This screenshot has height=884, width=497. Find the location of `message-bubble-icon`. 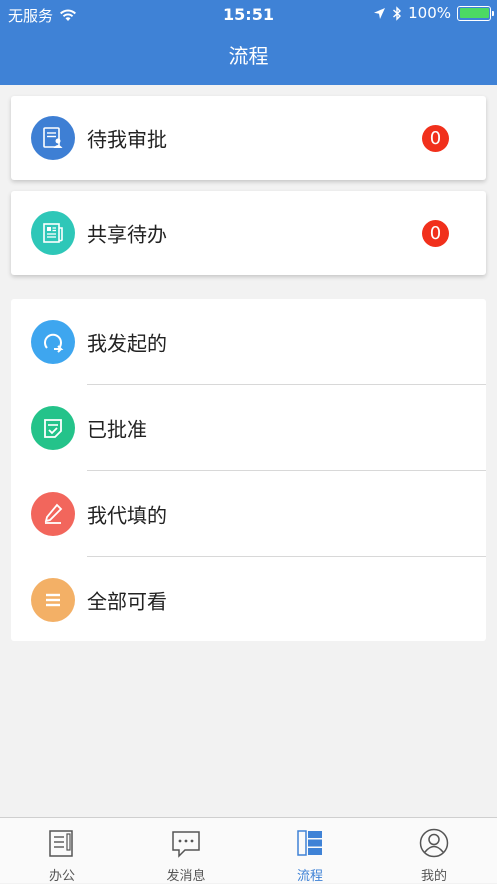

message-bubble-icon is located at coordinates (186, 844).